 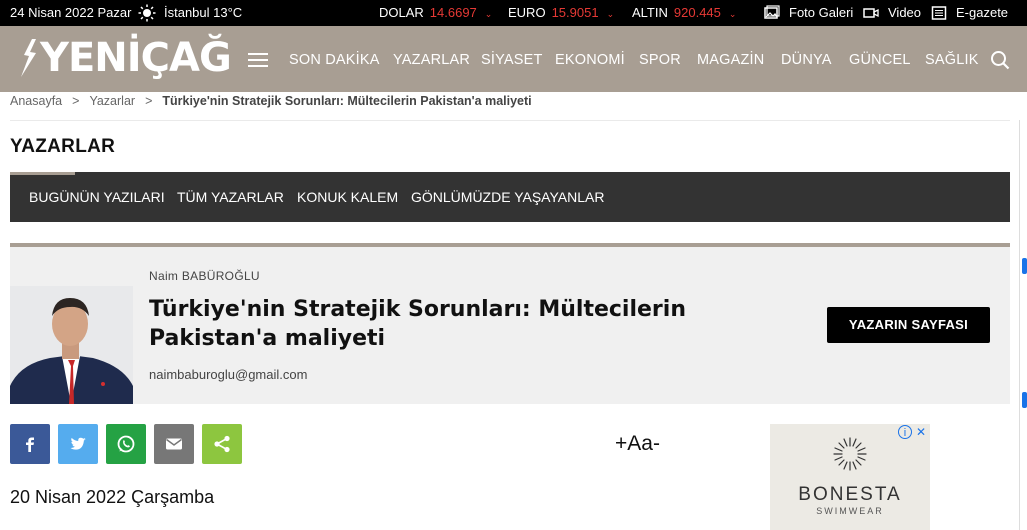 I want to click on sun-icon, so click(x=147, y=13).